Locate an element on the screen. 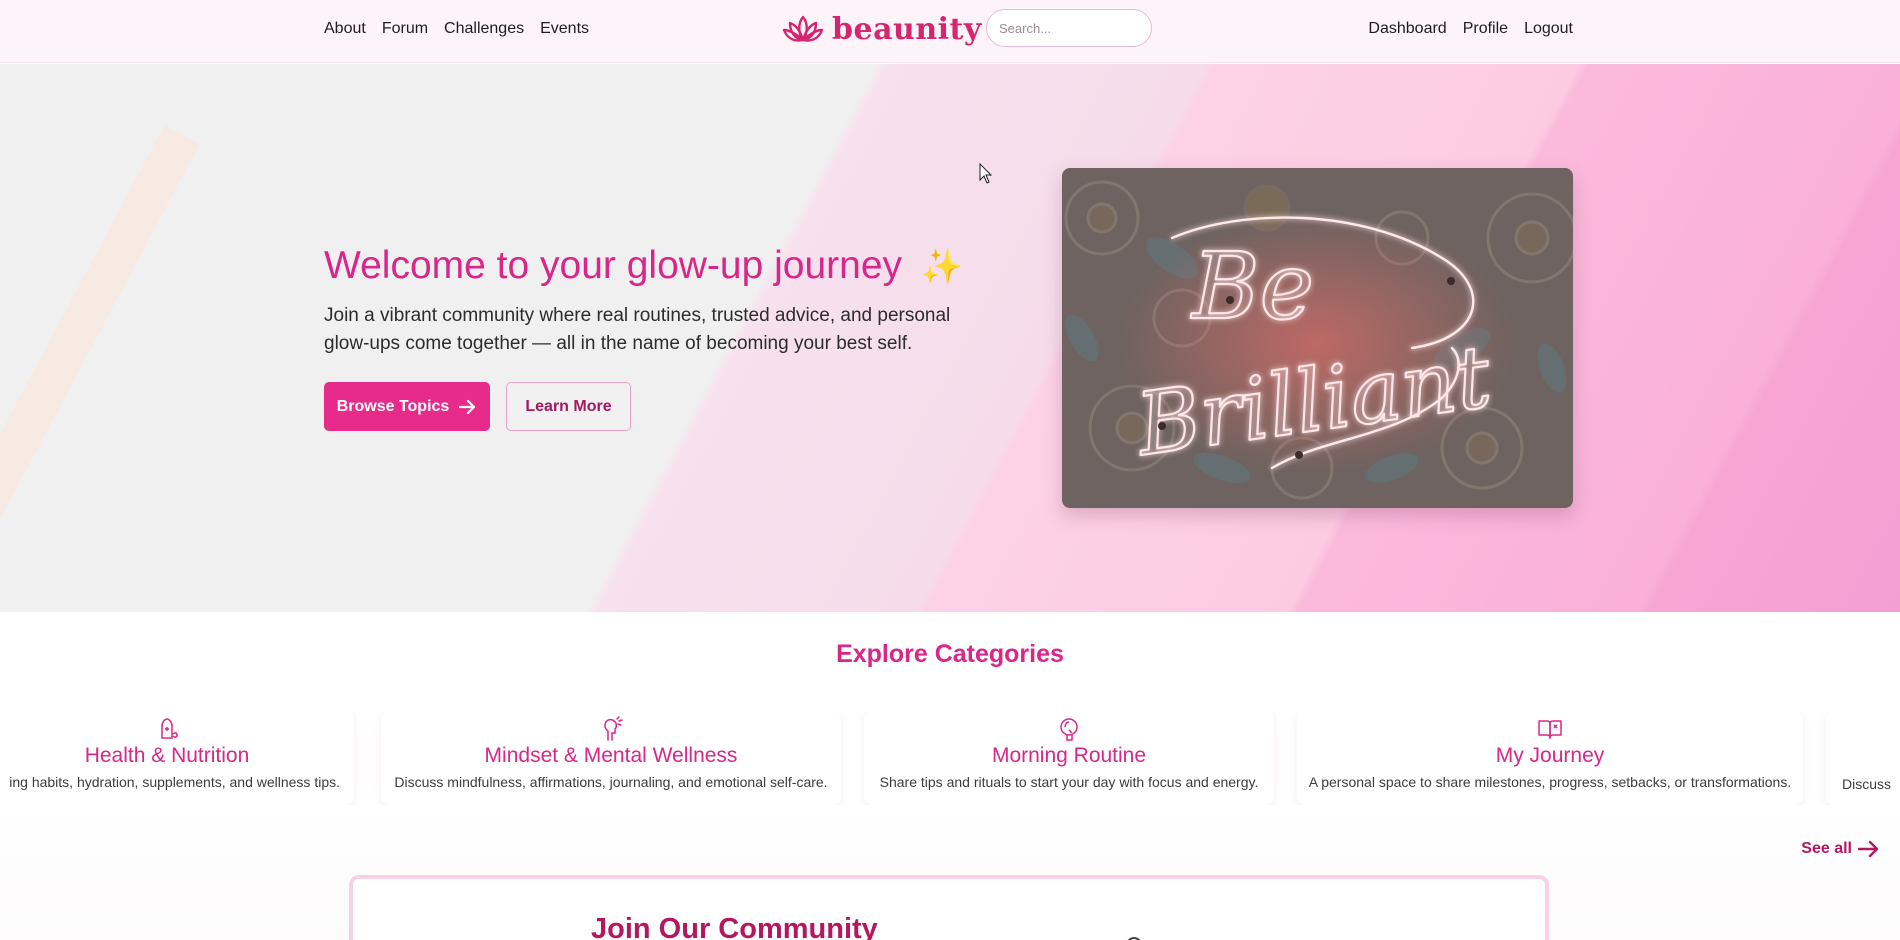  category-title: My Journey is located at coordinates (1550, 755).